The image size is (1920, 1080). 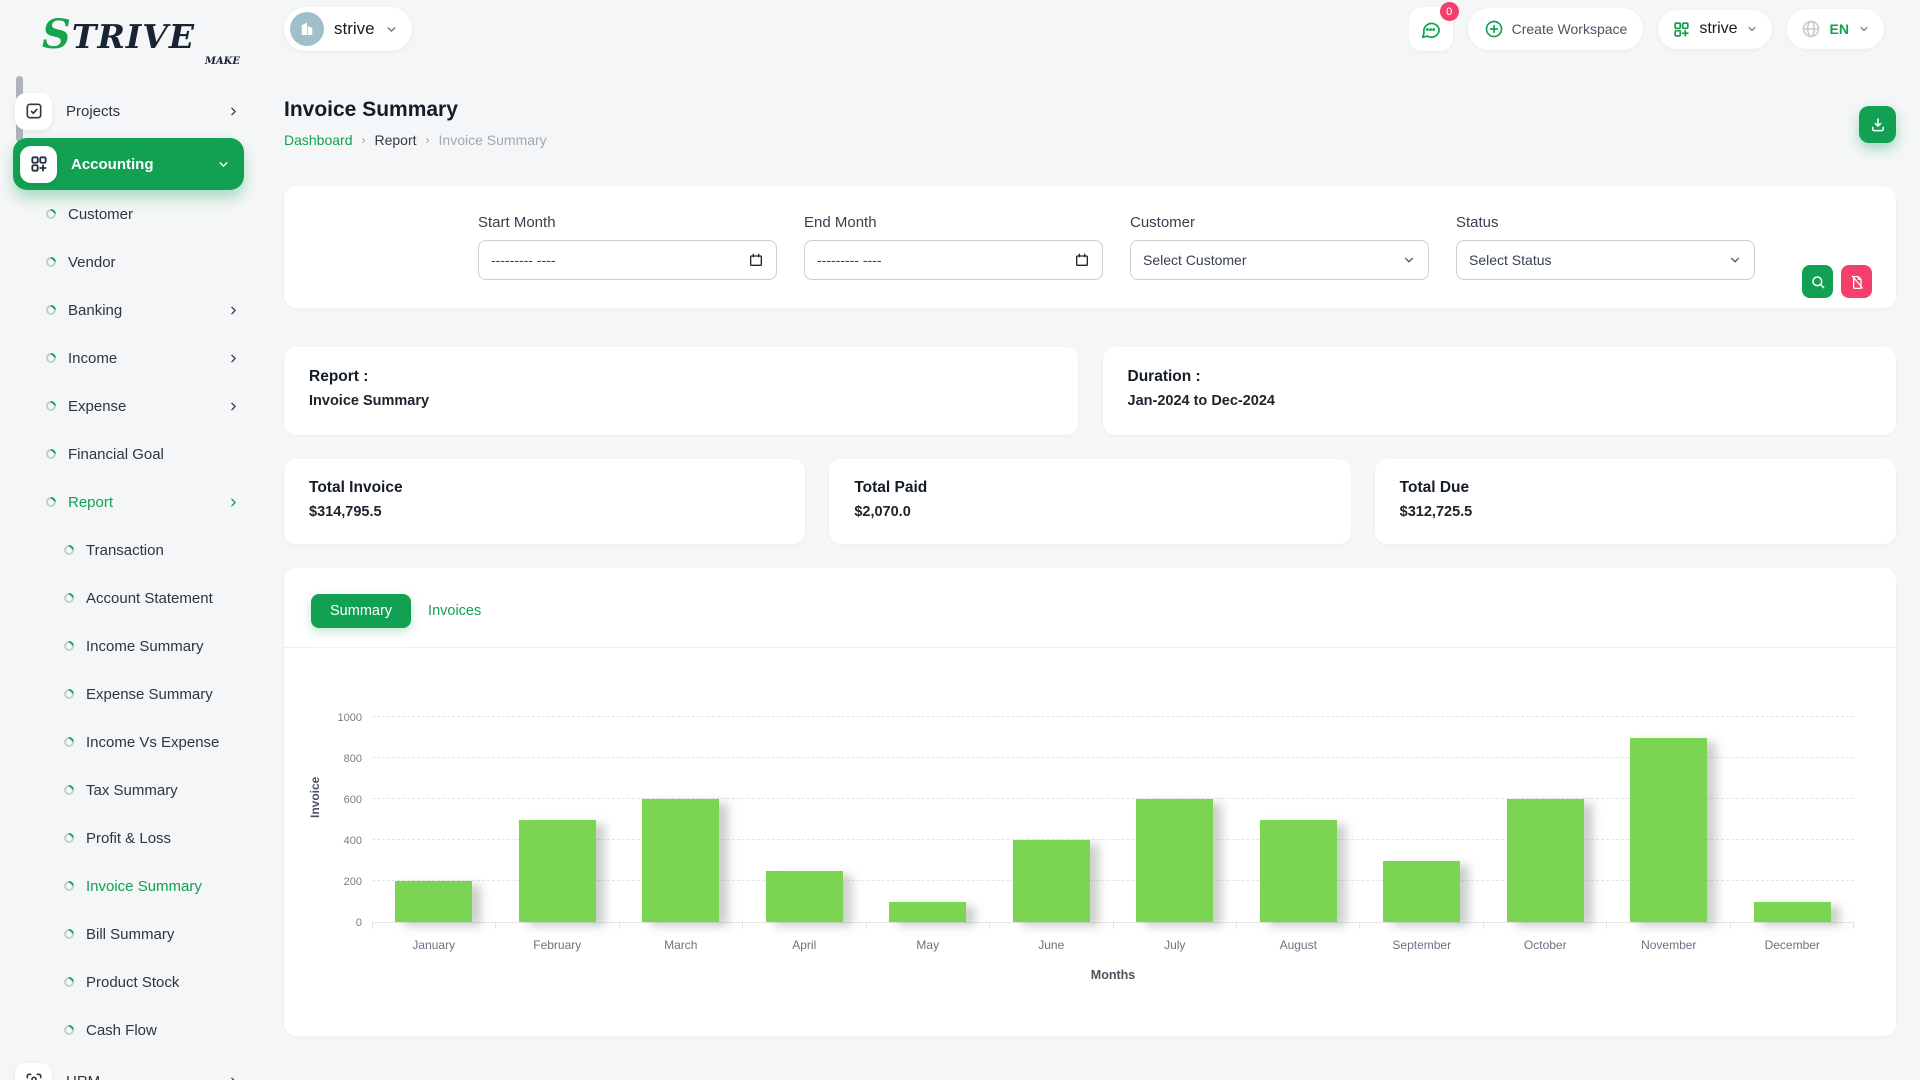 I want to click on messages-button: 0, so click(x=1433, y=26).